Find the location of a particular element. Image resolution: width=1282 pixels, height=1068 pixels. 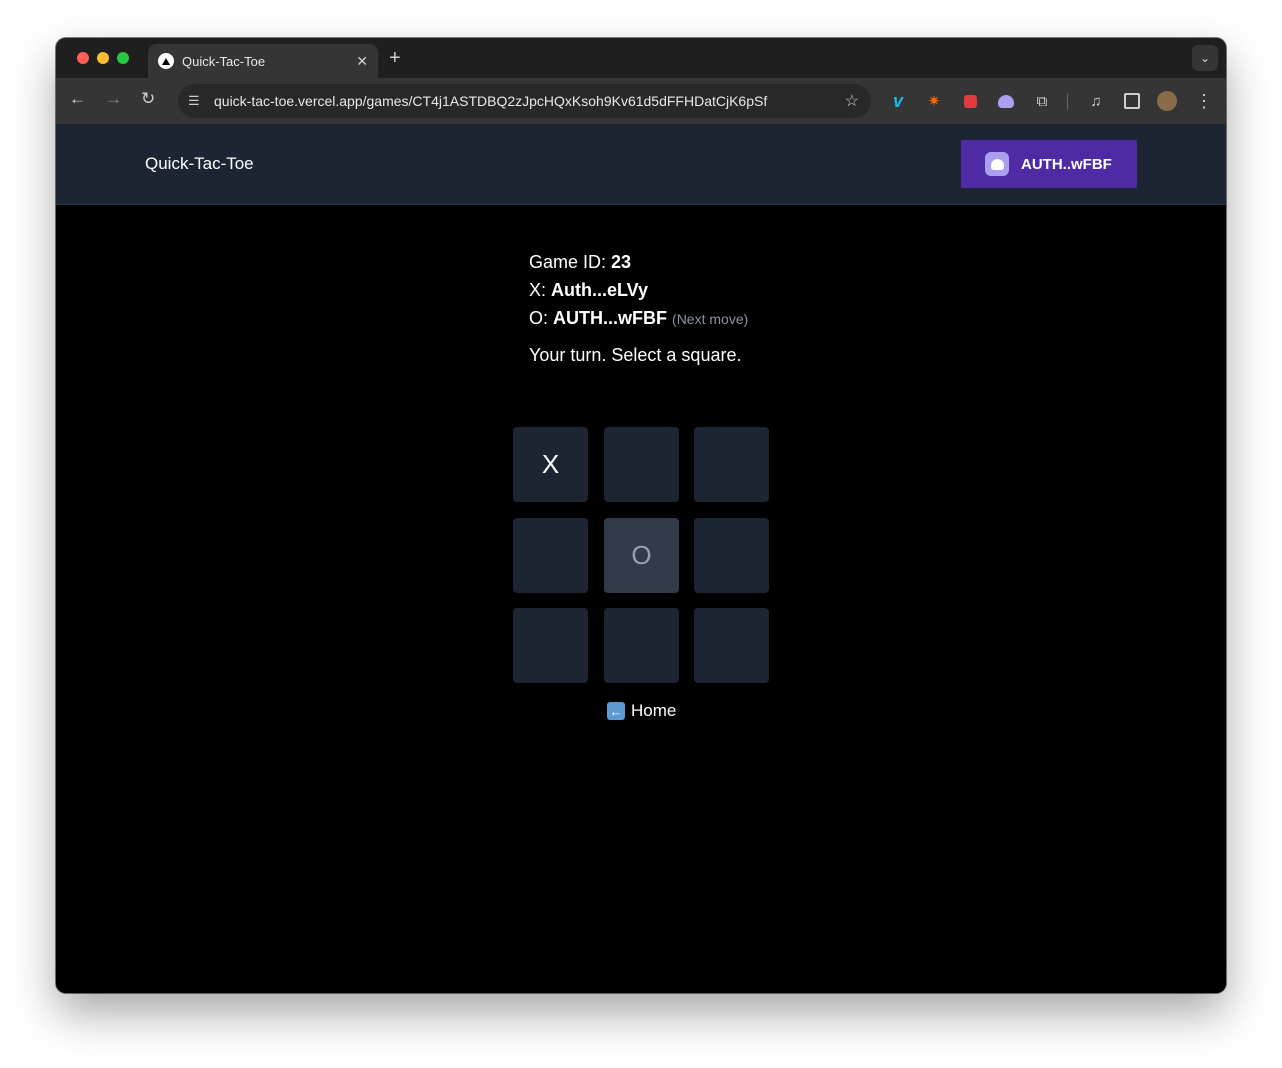

game-id: 23 is located at coordinates (621, 262).